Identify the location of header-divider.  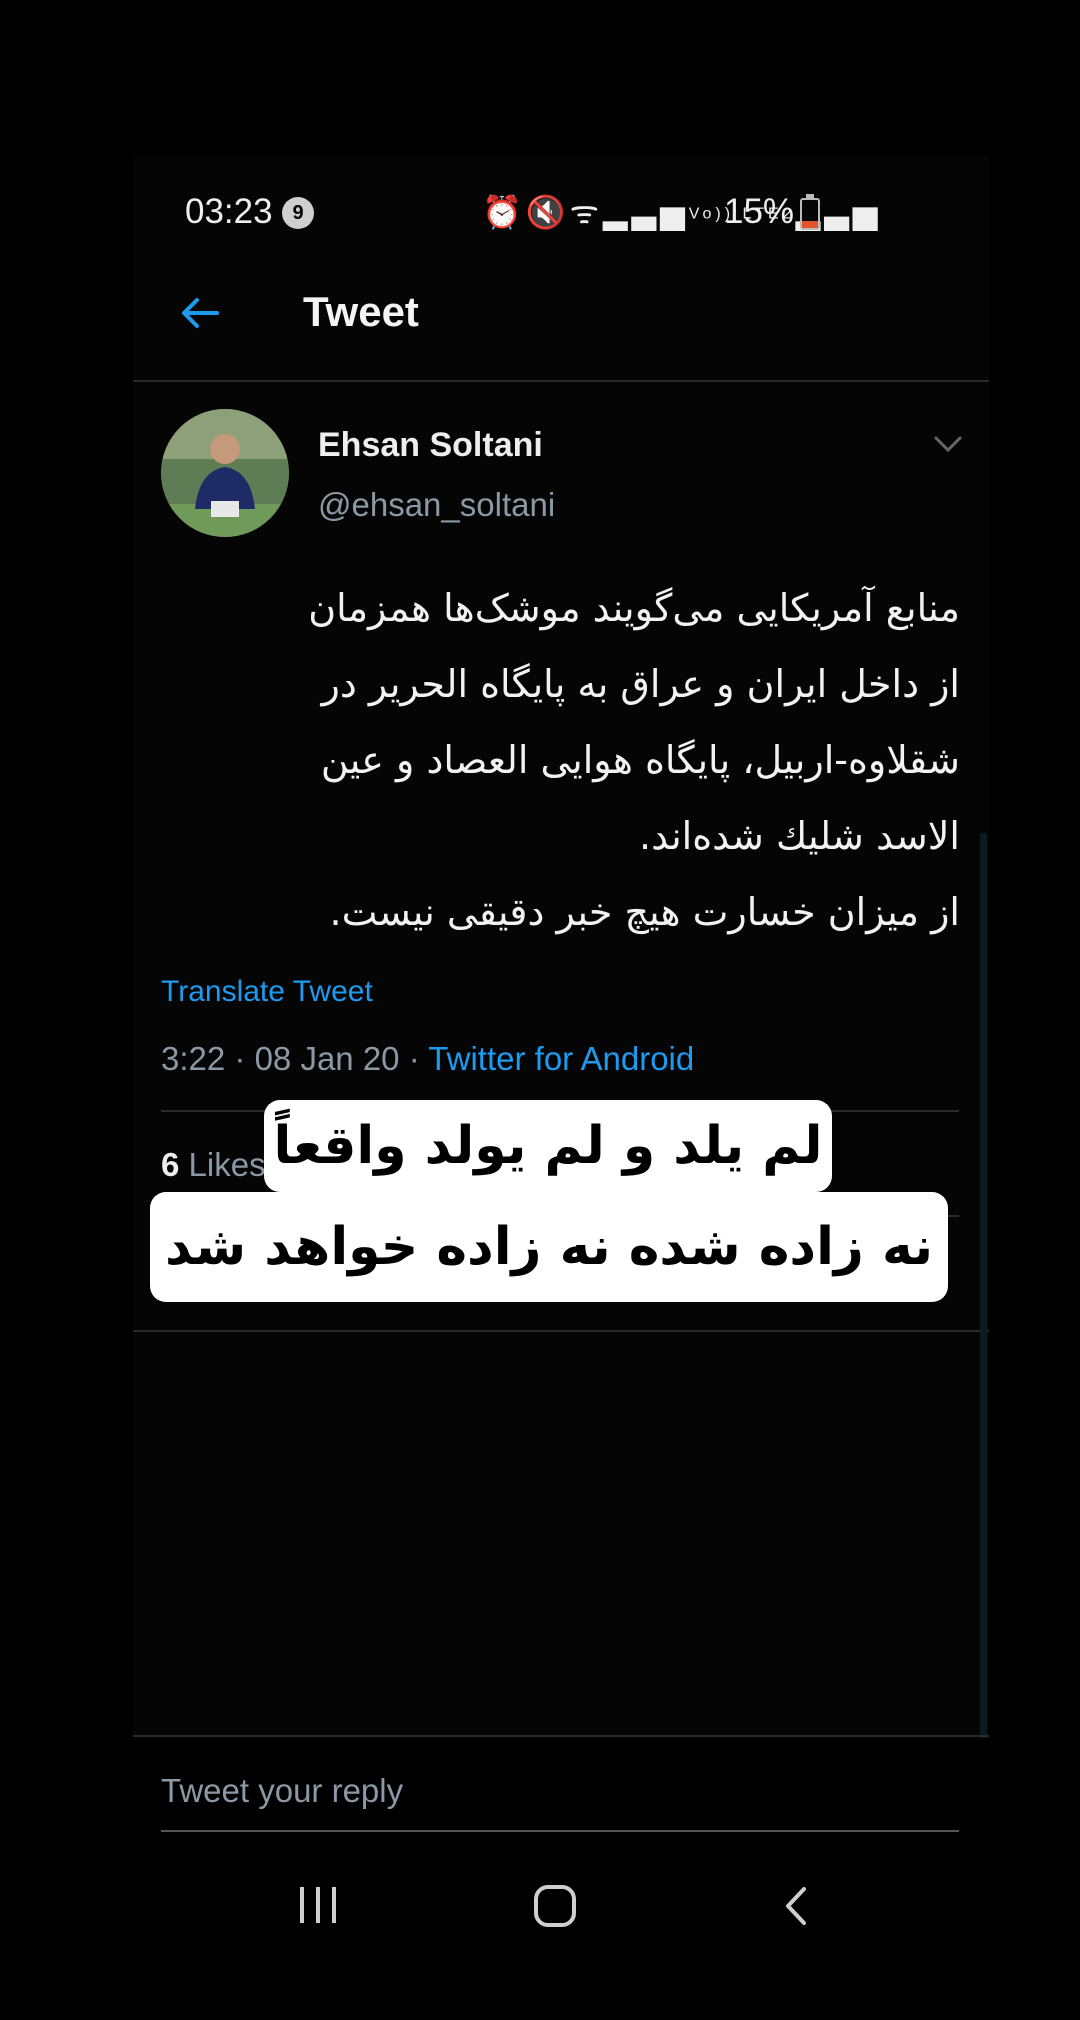
(561, 381).